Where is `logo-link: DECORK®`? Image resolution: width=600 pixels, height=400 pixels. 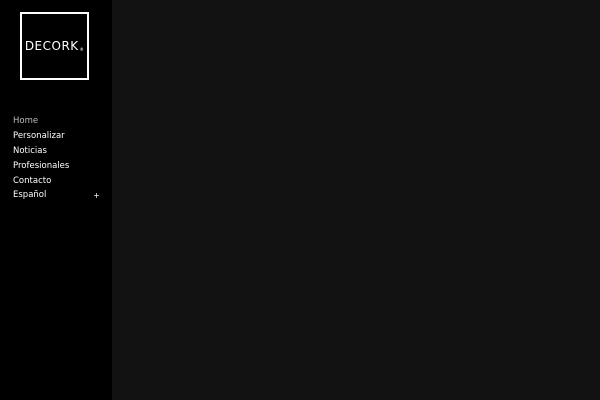 logo-link: DECORK® is located at coordinates (54, 46).